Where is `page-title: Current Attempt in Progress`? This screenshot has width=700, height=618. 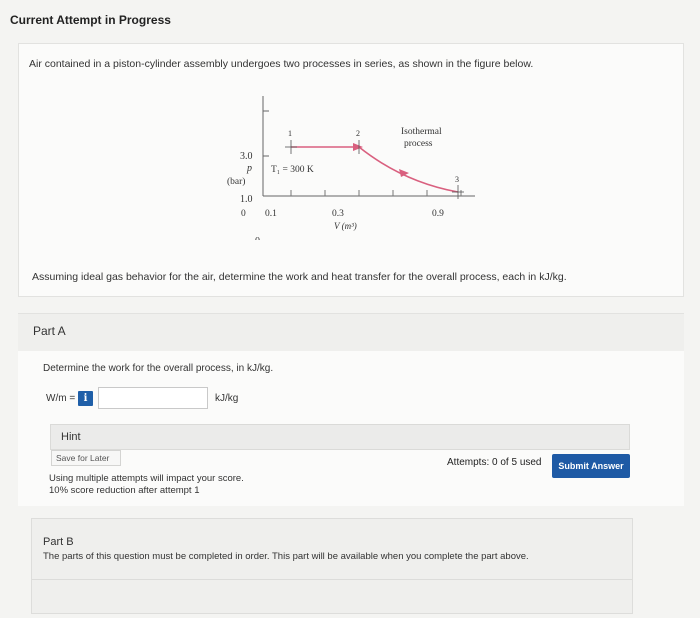
page-title: Current Attempt in Progress is located at coordinates (90, 20).